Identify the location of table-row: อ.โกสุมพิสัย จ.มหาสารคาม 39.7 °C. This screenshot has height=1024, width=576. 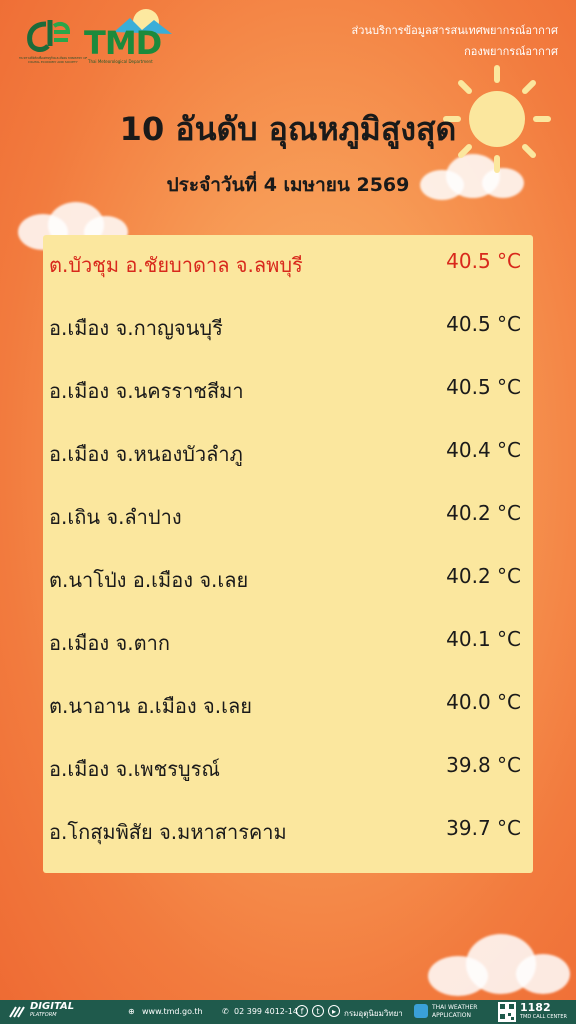
(288, 830).